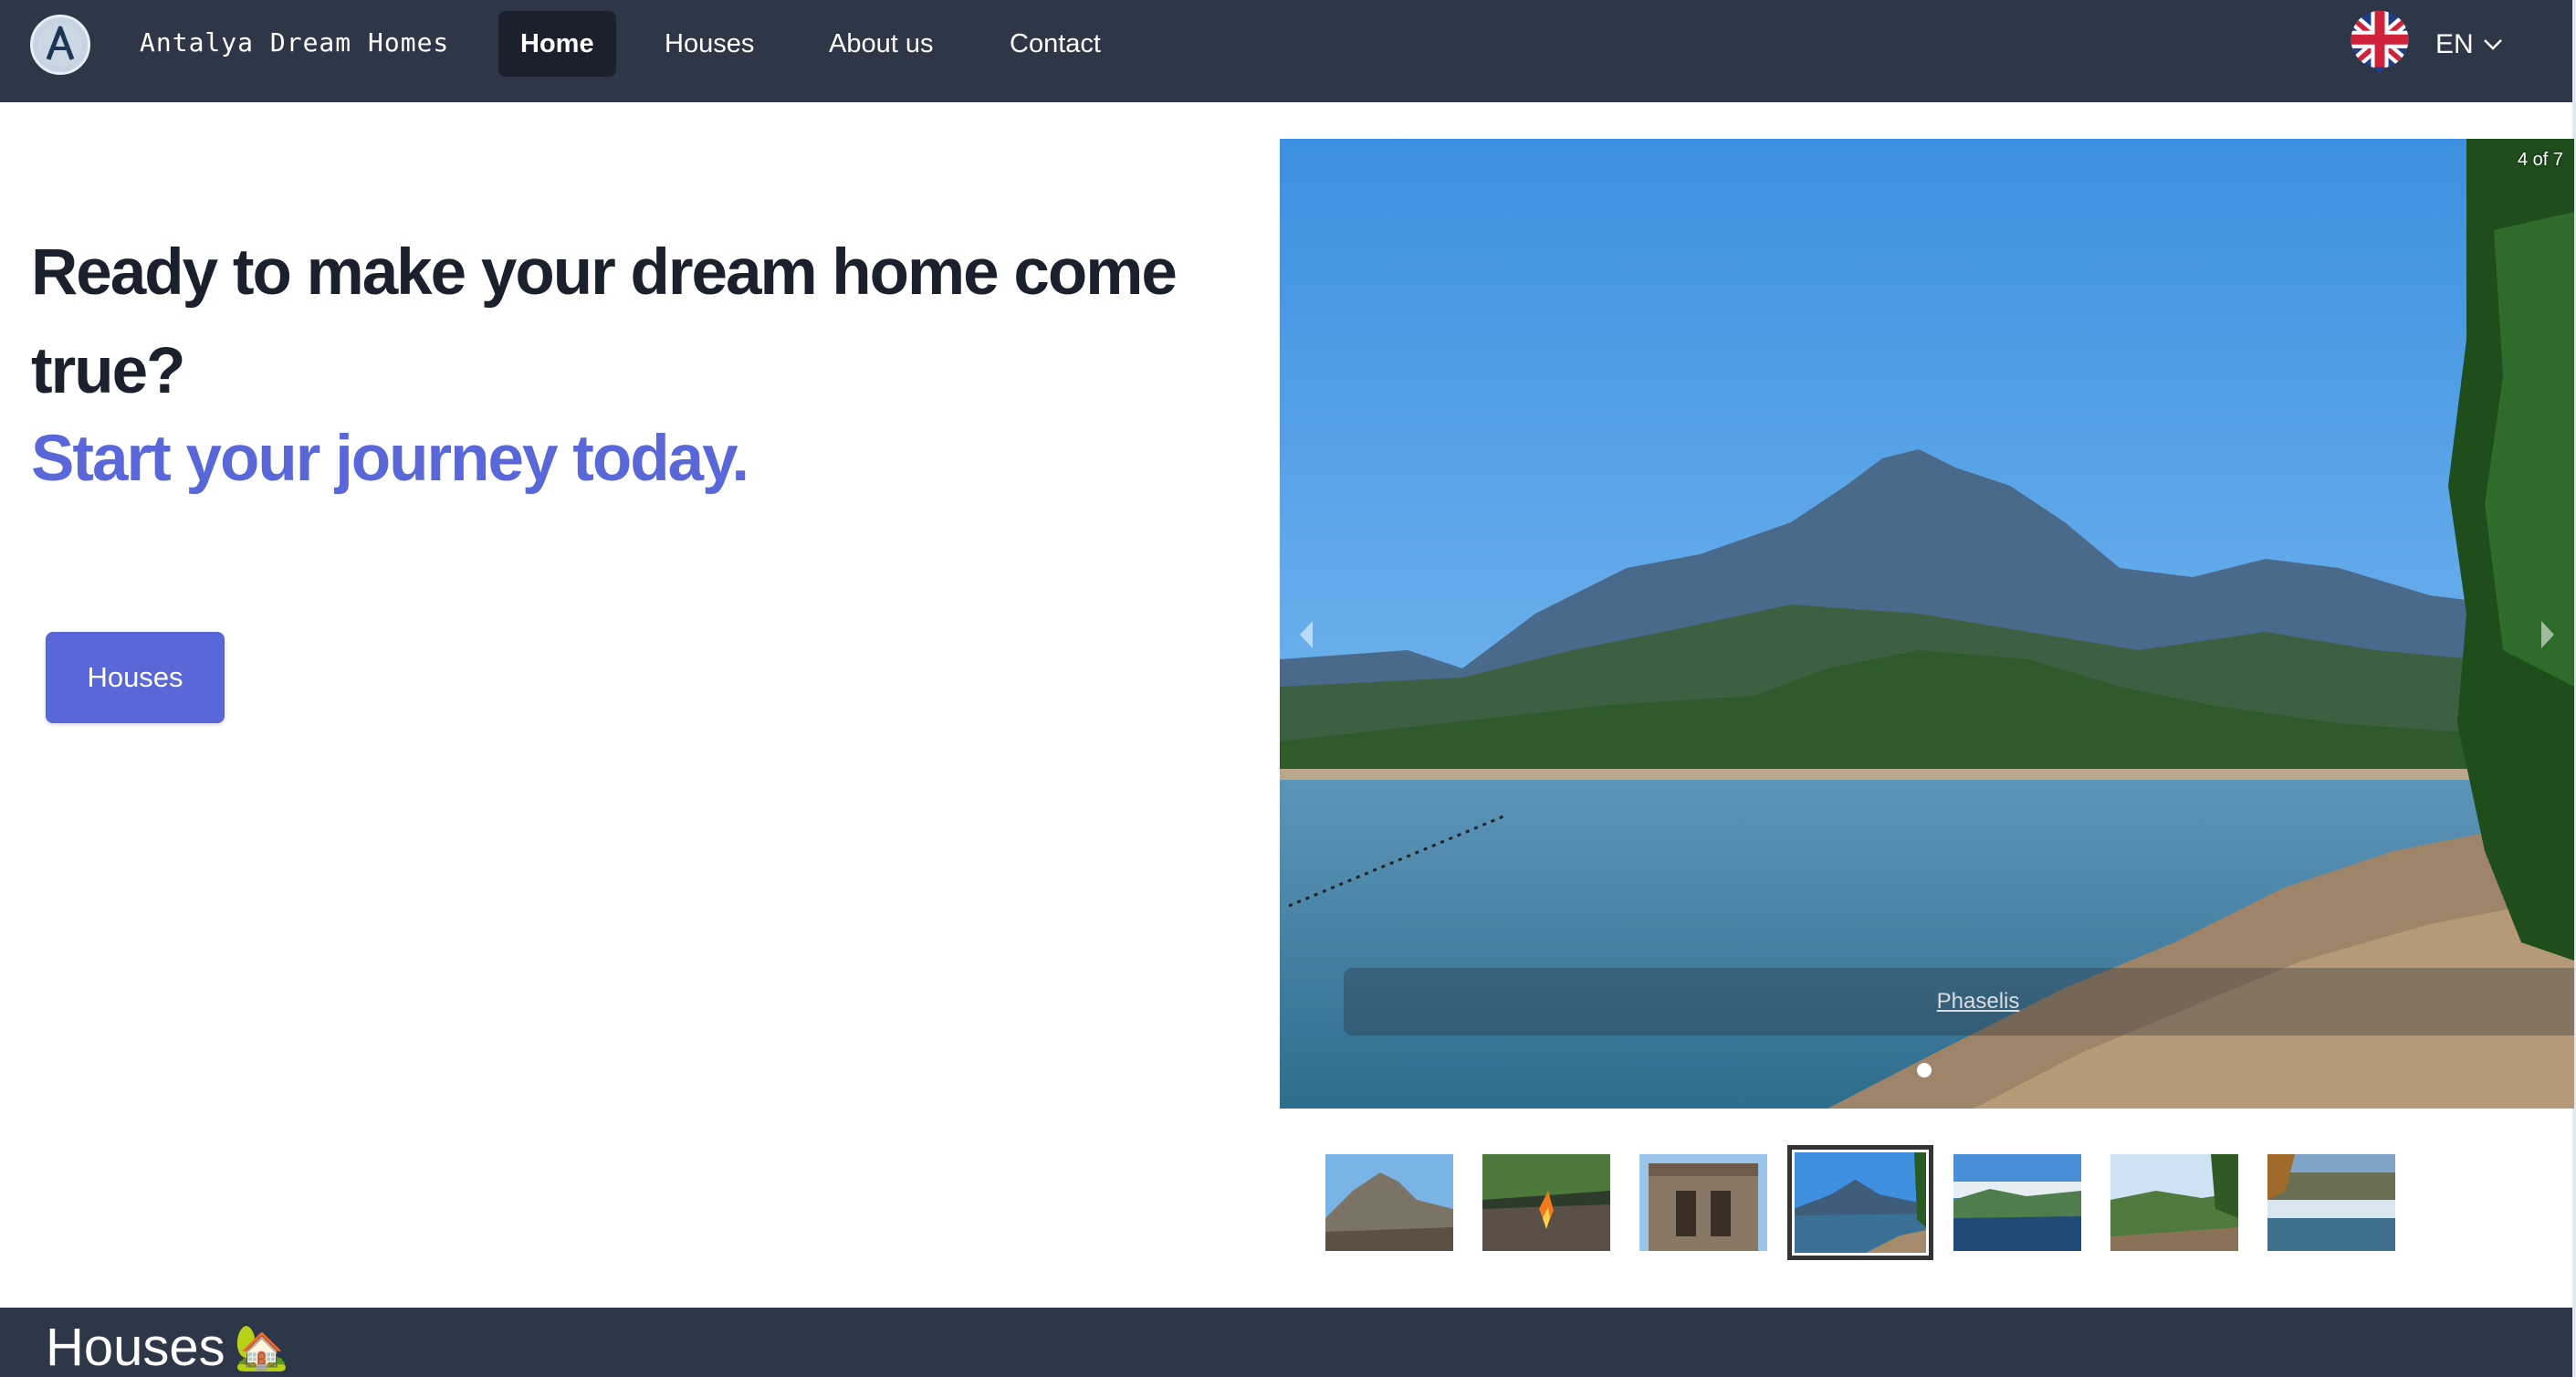 The image size is (2576, 1377). Describe the element at coordinates (709, 44) in the screenshot. I see `nav-houses: Houses` at that location.